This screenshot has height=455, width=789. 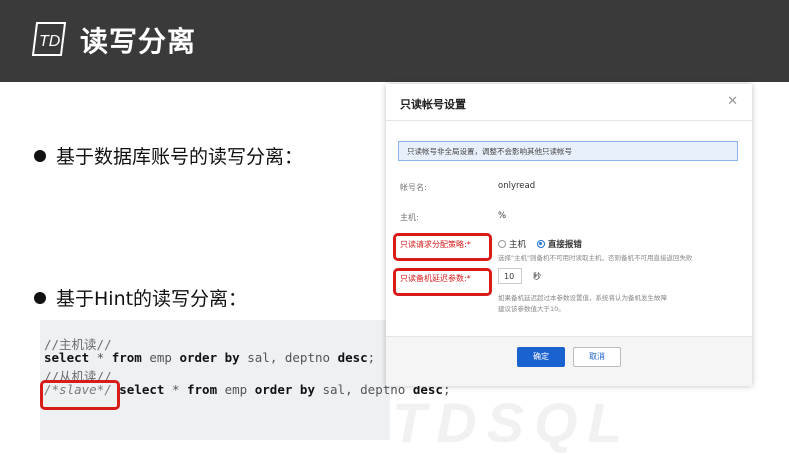 What do you see at coordinates (138, 41) in the screenshot?
I see `slide-title: 读写分离` at bounding box center [138, 41].